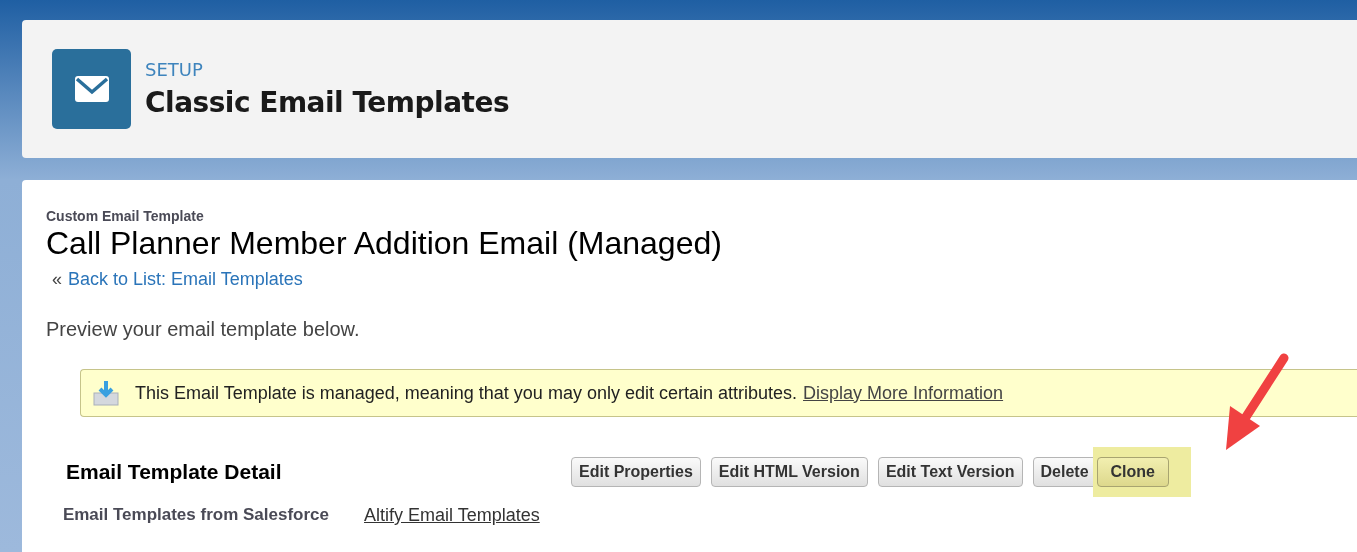  What do you see at coordinates (174, 69) in the screenshot?
I see `breadcrumb-label: SETUP` at bounding box center [174, 69].